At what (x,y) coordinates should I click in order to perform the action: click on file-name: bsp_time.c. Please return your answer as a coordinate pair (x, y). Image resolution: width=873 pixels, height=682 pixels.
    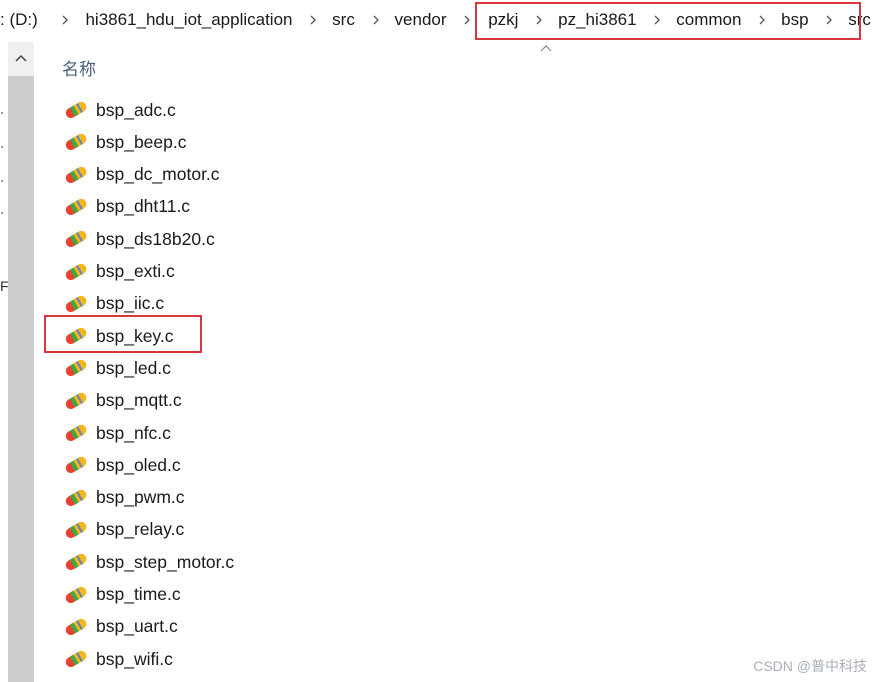
    Looking at the image, I should click on (138, 594).